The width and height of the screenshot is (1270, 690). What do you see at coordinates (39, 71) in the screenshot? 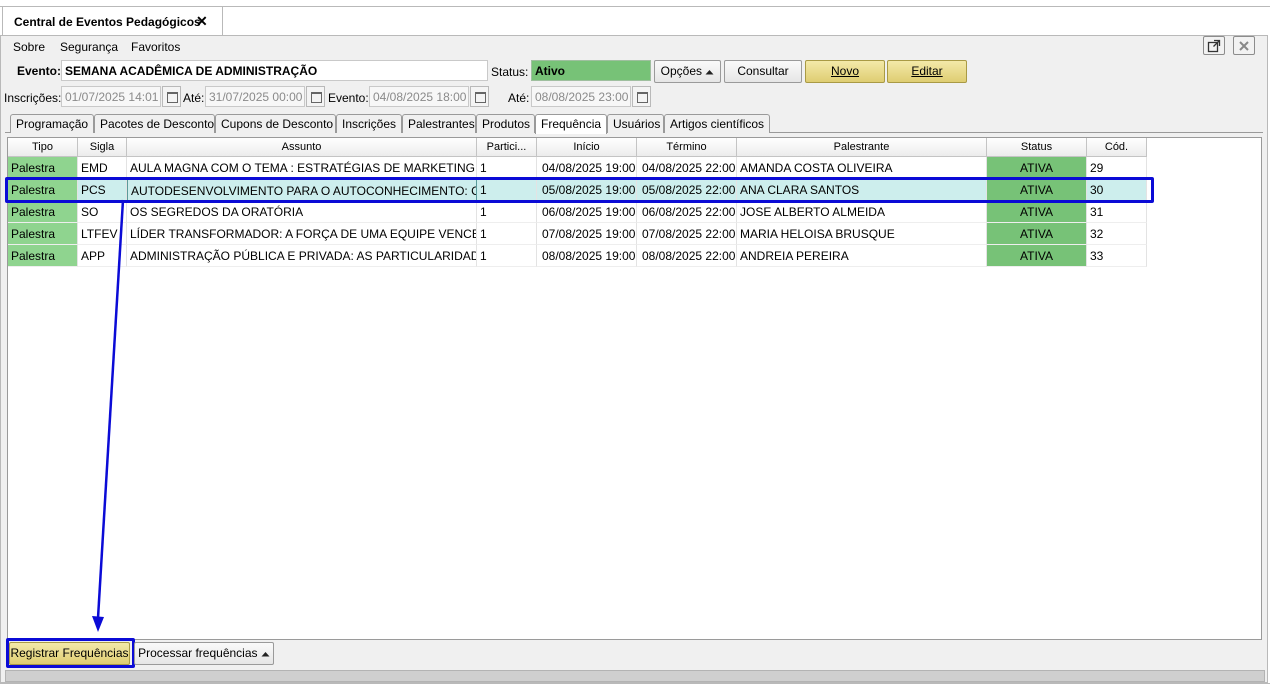
I see `evento-label: Evento:` at bounding box center [39, 71].